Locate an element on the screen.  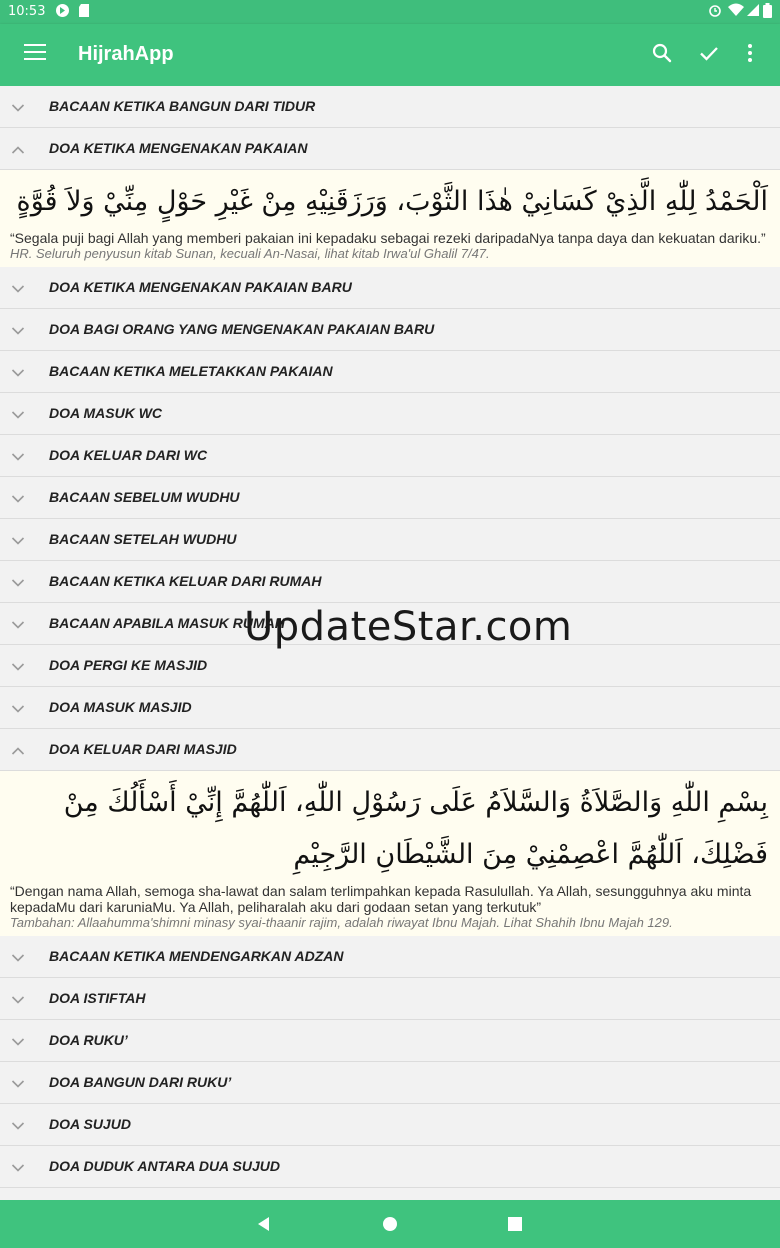
list-item-label: DOA MASUK MASJID is located at coordinates (120, 707).